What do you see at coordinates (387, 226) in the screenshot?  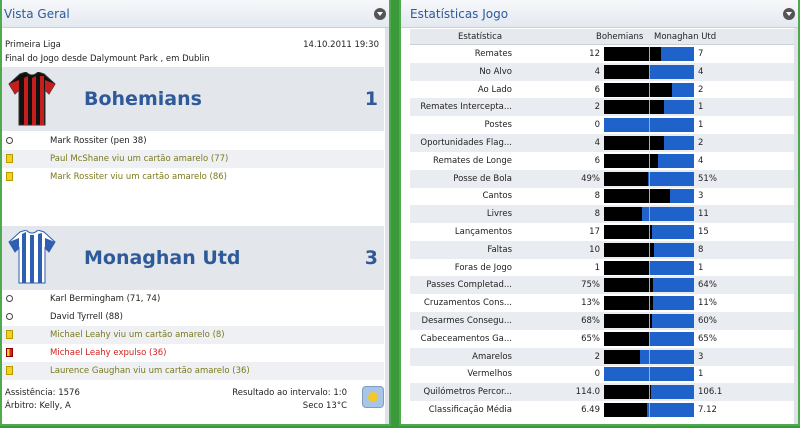 I see `overview-scrollbar` at bounding box center [387, 226].